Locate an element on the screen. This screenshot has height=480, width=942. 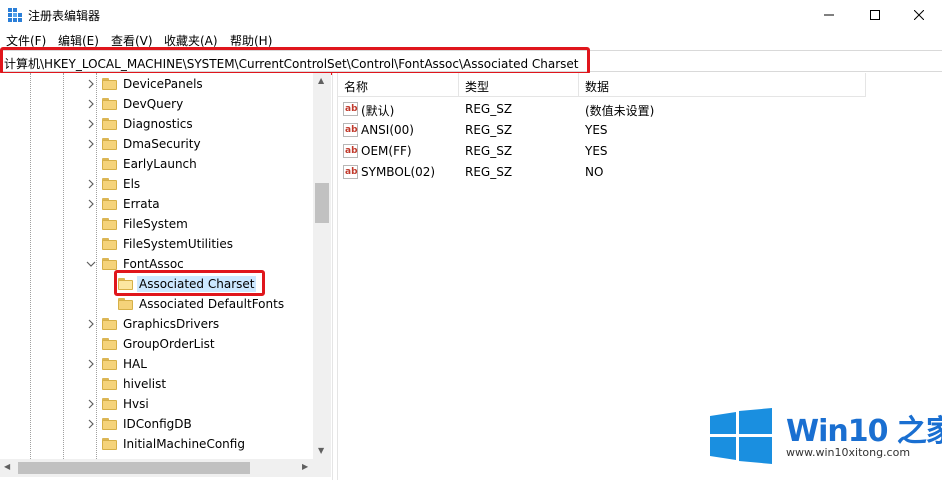
tree-item: FileSystem is located at coordinates (146, 224).